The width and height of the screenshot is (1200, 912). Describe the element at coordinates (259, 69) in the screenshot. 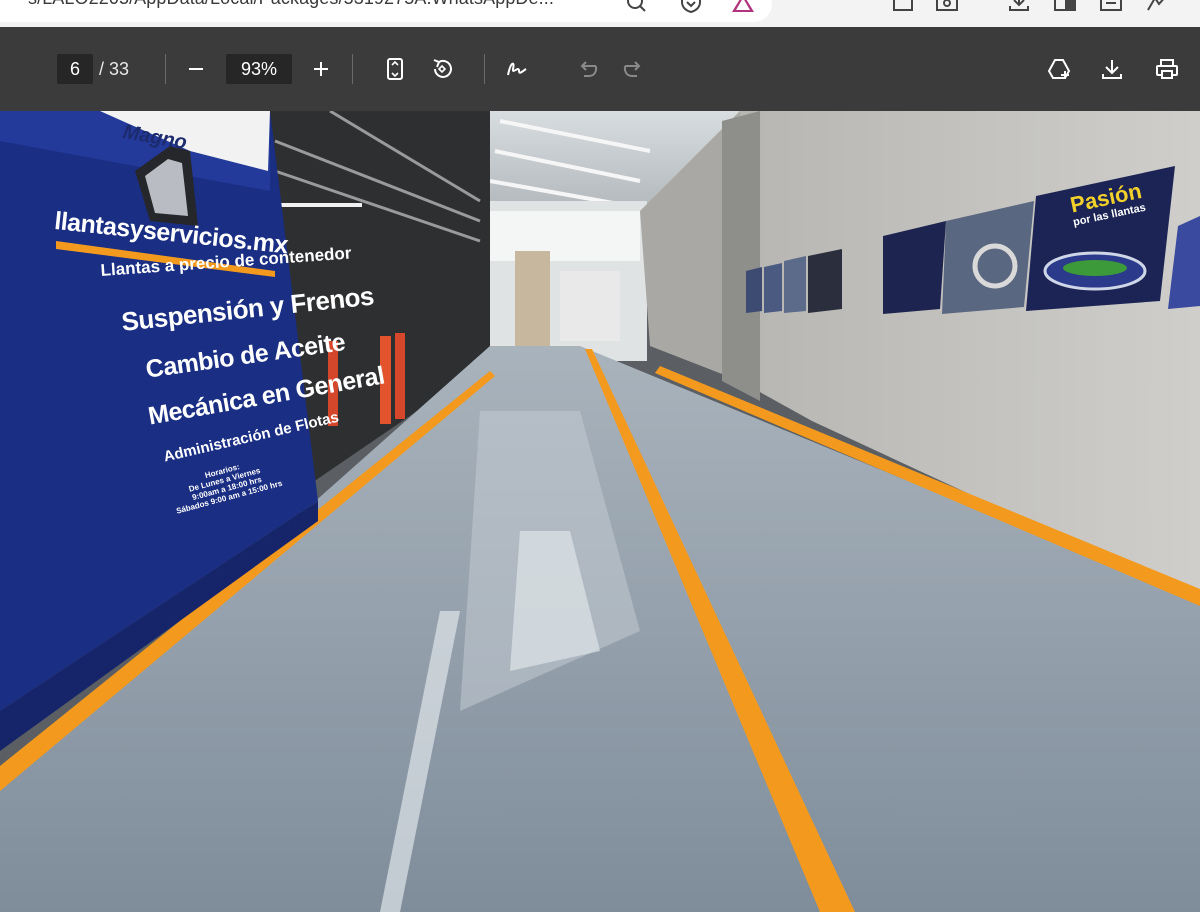

I see `zoom-level-input: 93%` at that location.